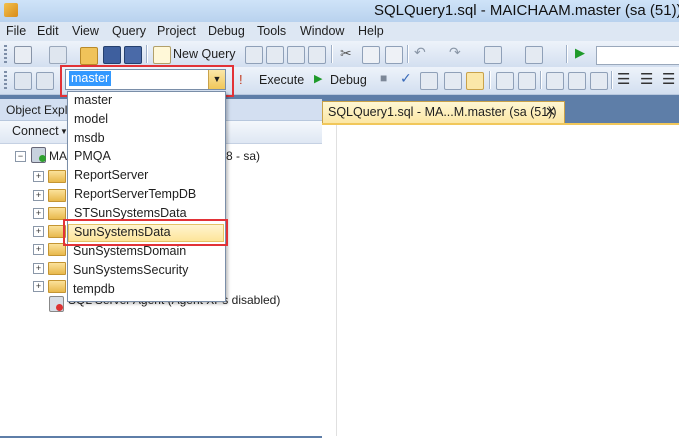  Describe the element at coordinates (176, 31) in the screenshot. I see `menu-project: Project` at that location.